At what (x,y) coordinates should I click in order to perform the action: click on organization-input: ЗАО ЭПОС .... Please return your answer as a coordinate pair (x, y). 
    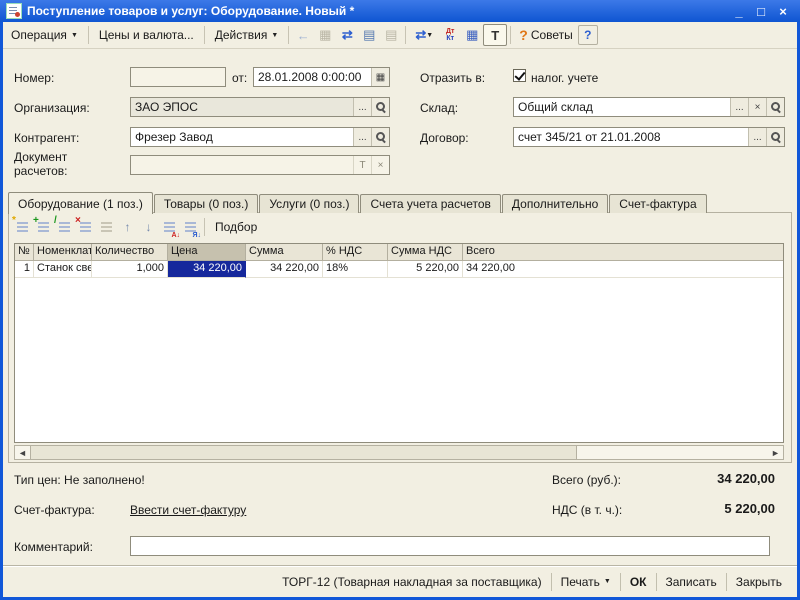
    Looking at the image, I should click on (260, 107).